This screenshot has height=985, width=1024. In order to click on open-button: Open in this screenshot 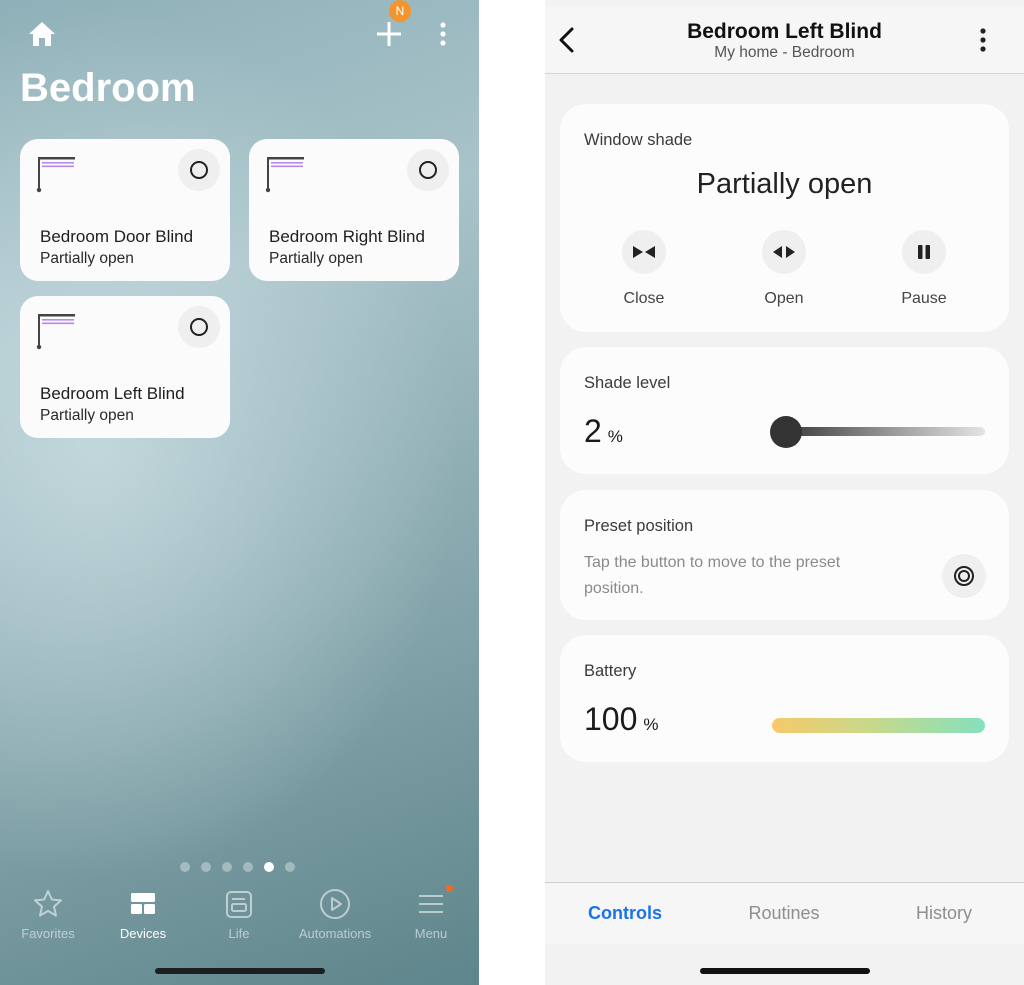, I will do `click(784, 269)`.